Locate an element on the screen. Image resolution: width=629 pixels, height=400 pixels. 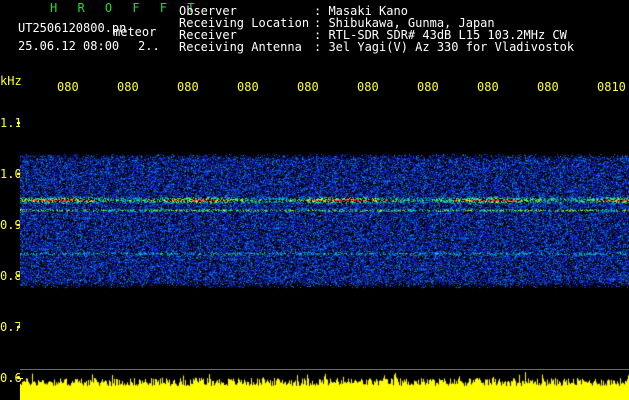
filename: UT2506120800.pn is located at coordinates (72, 28).